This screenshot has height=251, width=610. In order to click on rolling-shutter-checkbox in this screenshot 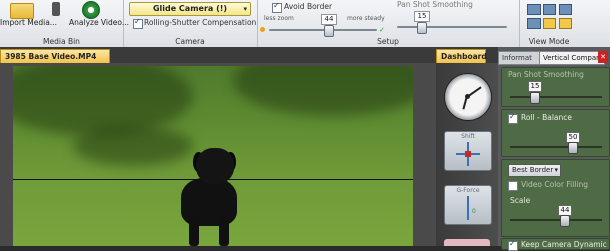, I will do `click(138, 23)`.